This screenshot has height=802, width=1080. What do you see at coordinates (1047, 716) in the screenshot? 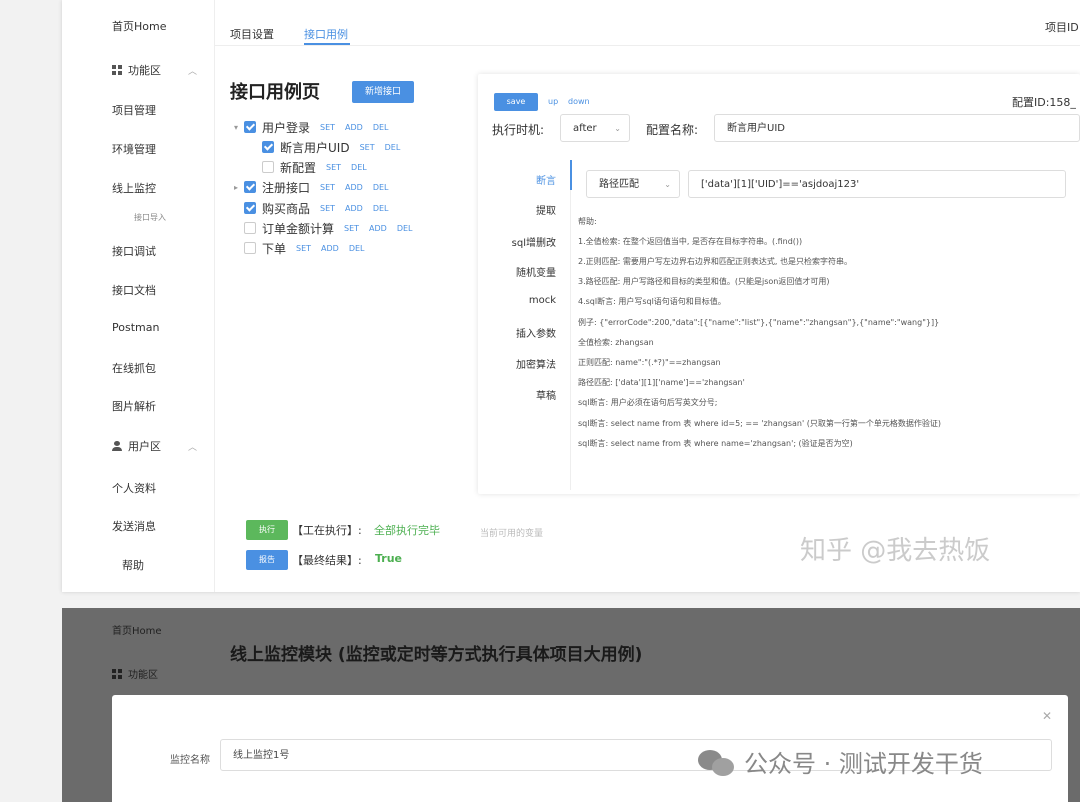
I see `close-icon: ✕` at bounding box center [1047, 716].